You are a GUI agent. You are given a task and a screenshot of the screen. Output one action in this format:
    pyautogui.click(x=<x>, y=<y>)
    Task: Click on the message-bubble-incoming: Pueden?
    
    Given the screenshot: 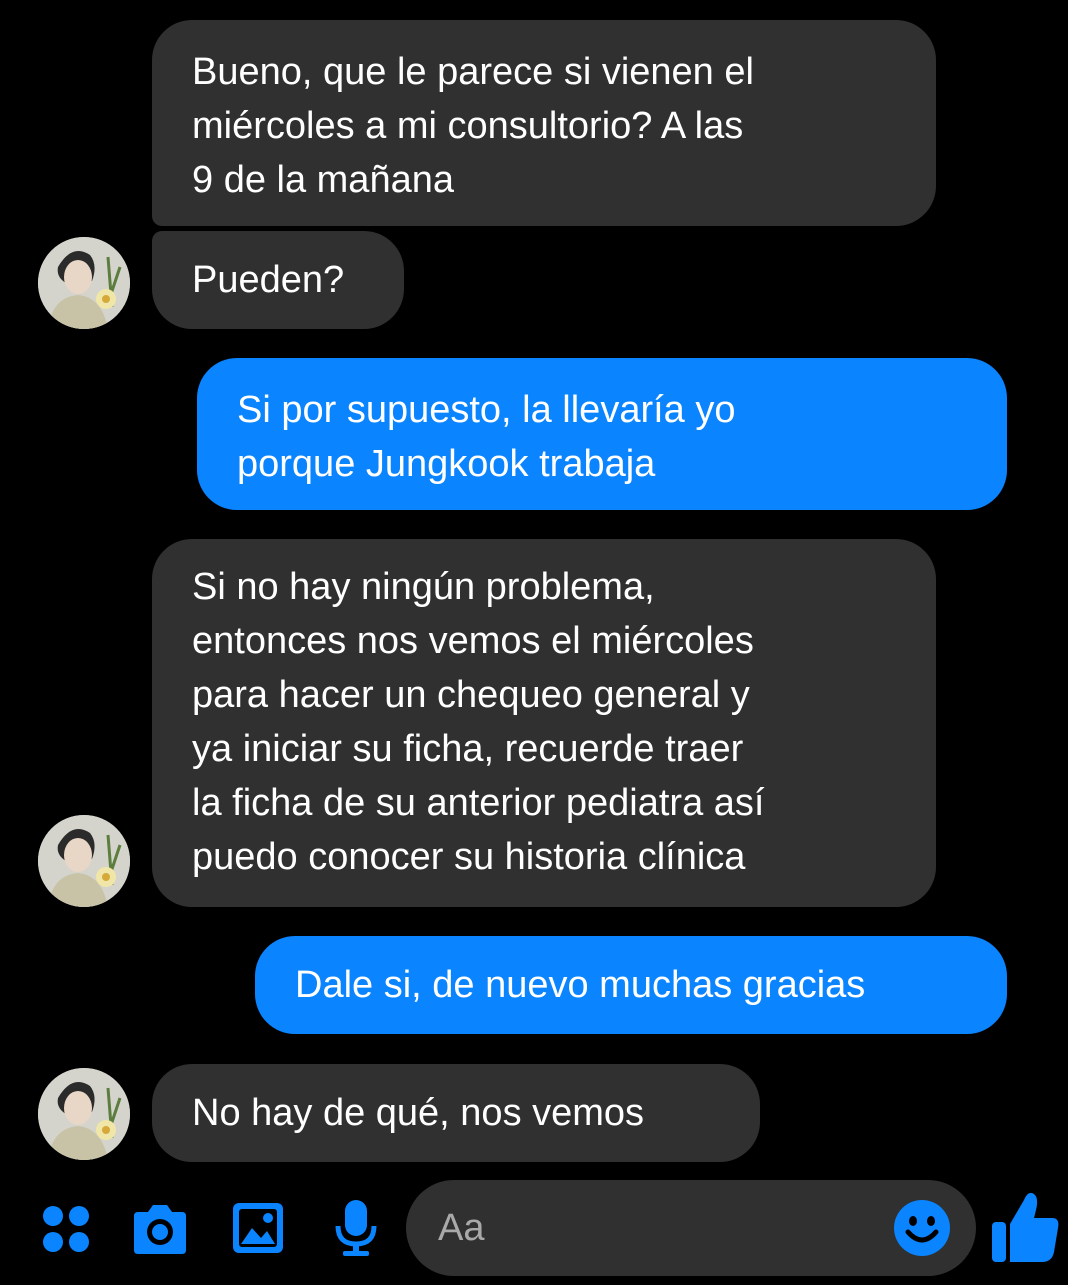 What is the action you would take?
    pyautogui.click(x=278, y=280)
    